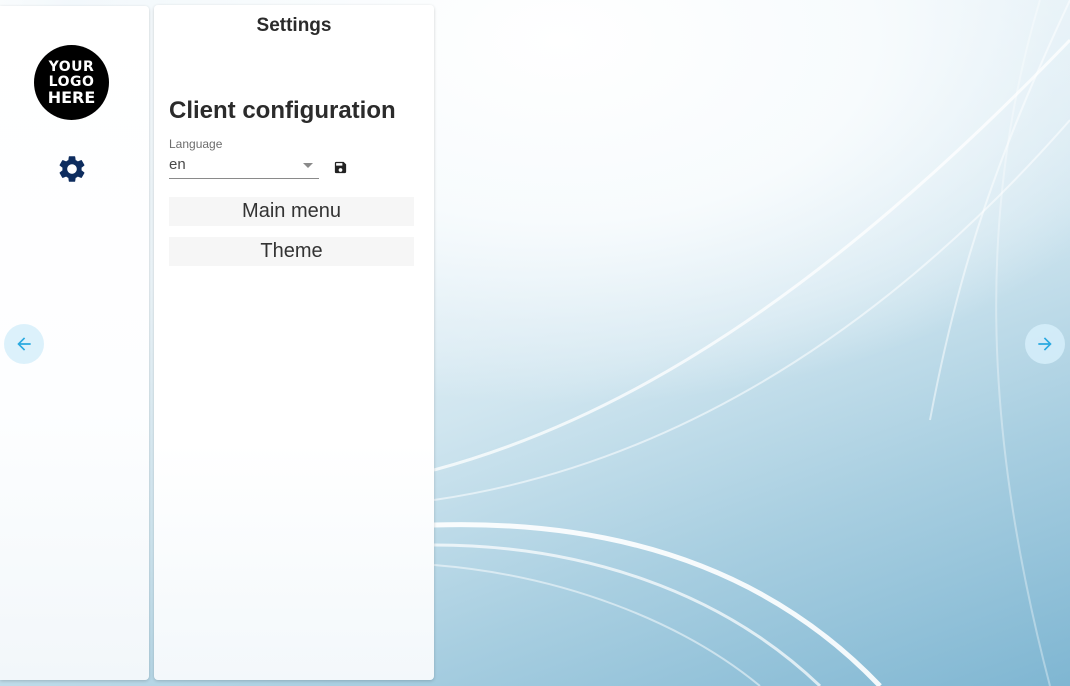 The width and height of the screenshot is (1070, 686). I want to click on language-label: Language, so click(196, 144).